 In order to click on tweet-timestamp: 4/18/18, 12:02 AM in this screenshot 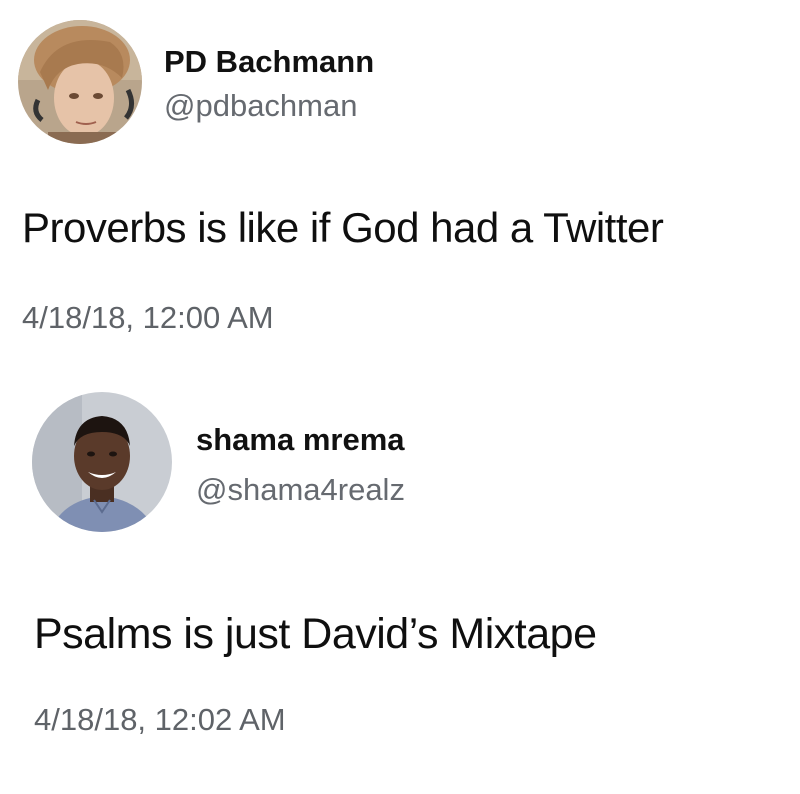, I will do `click(160, 720)`.